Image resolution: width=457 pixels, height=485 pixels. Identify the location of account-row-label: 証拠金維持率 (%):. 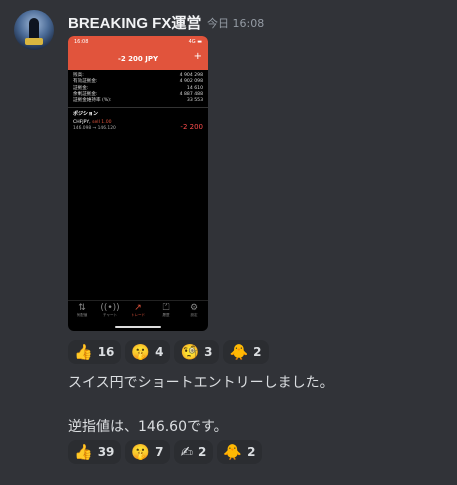
(92, 101).